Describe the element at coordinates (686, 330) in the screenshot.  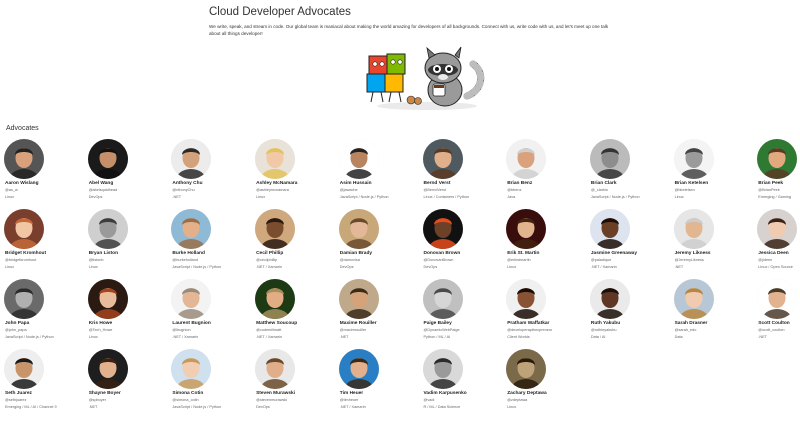
I see `advocate-handle: @sarah_edo` at that location.